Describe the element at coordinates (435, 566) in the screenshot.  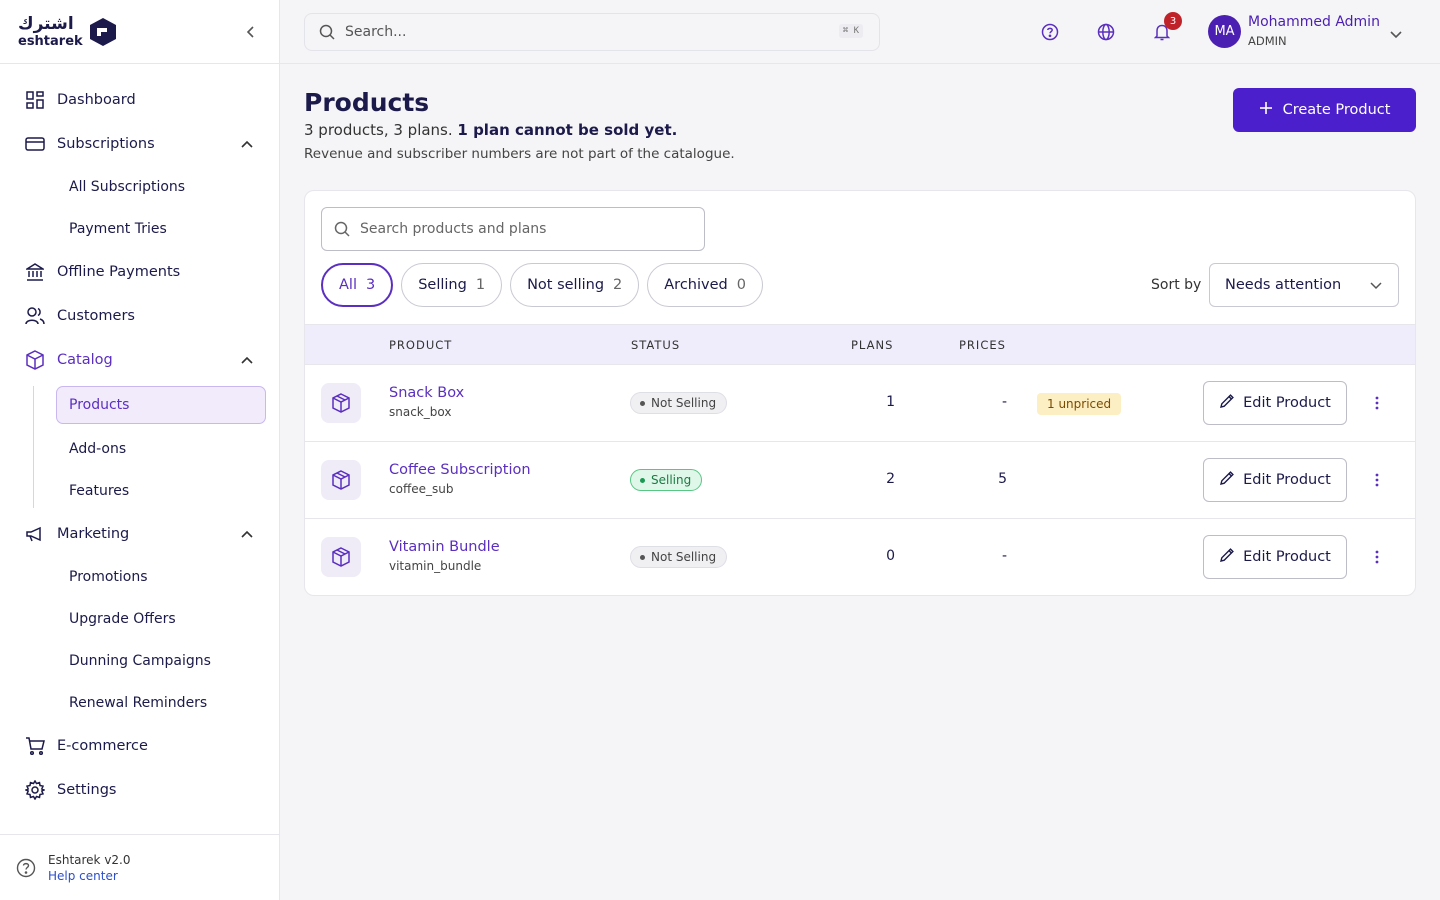
I see `product-key: vitamin_bundle` at that location.